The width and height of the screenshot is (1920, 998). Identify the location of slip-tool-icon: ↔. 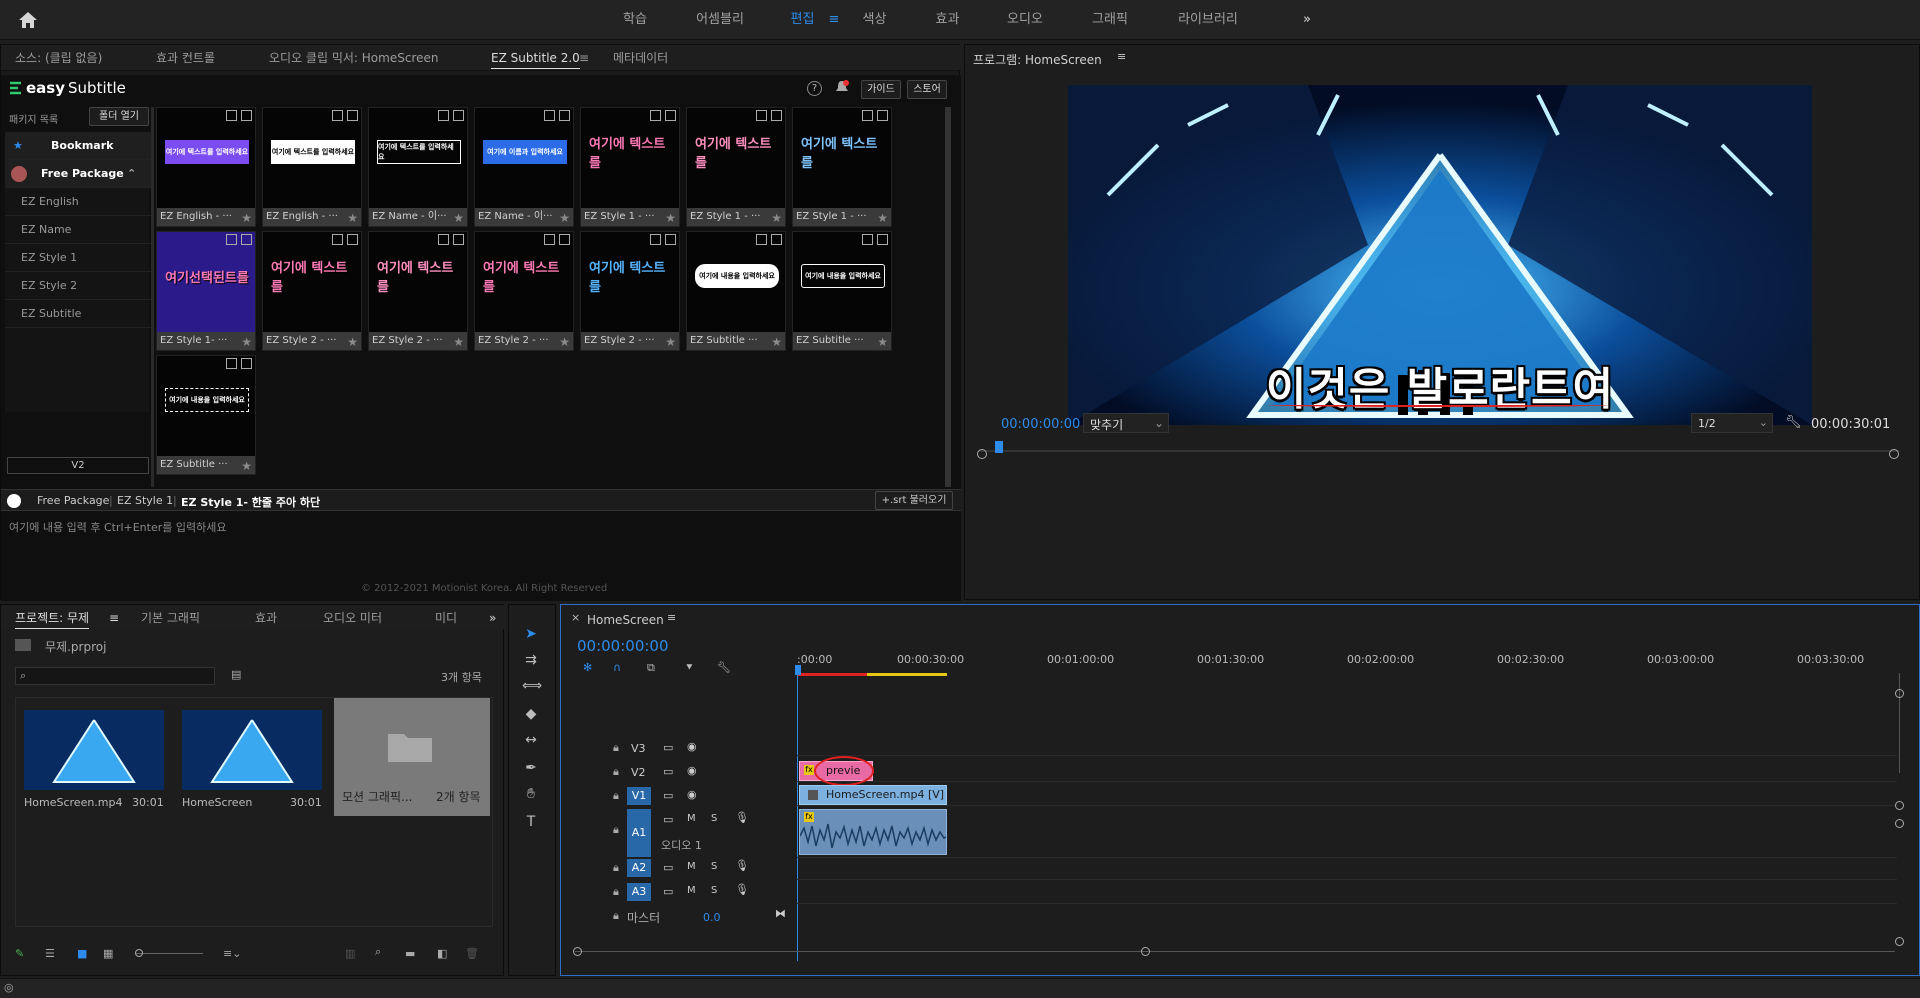
(531, 741).